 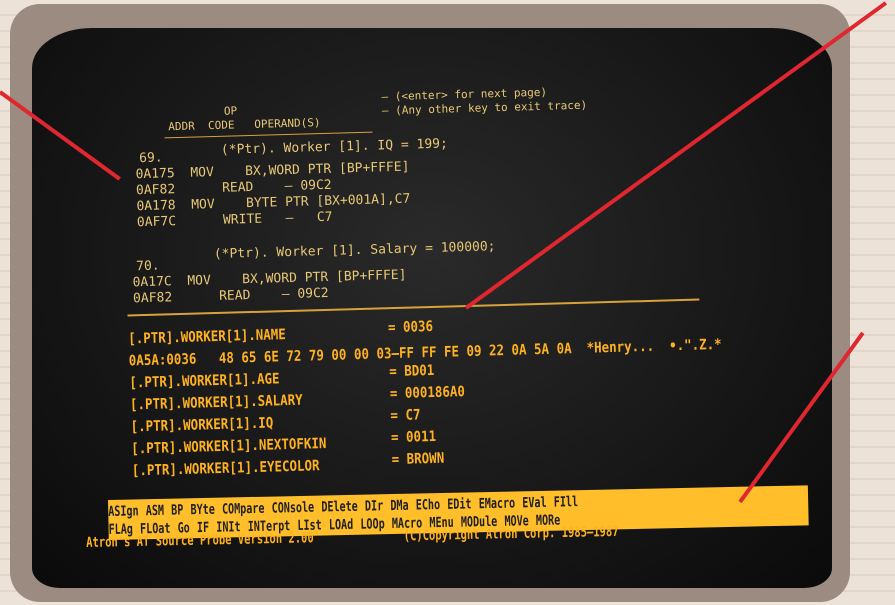 I want to click on source-line-number: 70., so click(x=147, y=266).